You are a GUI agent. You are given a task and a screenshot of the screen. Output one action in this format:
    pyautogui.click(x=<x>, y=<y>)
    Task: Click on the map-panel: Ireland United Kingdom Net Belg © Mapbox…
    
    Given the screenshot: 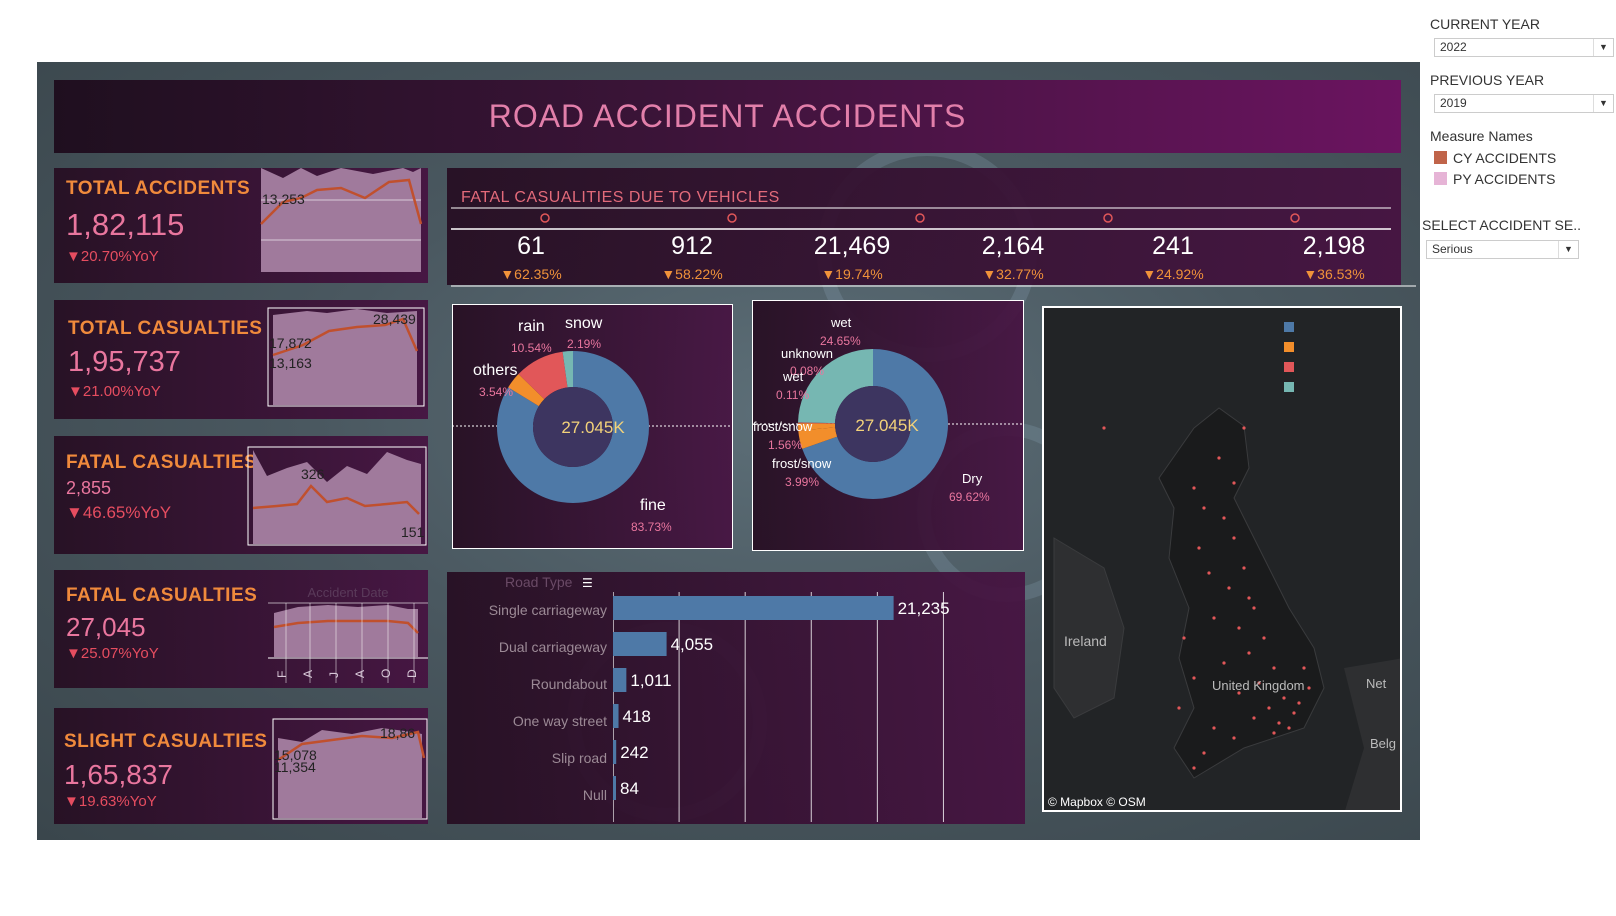 What is the action you would take?
    pyautogui.click(x=1222, y=559)
    